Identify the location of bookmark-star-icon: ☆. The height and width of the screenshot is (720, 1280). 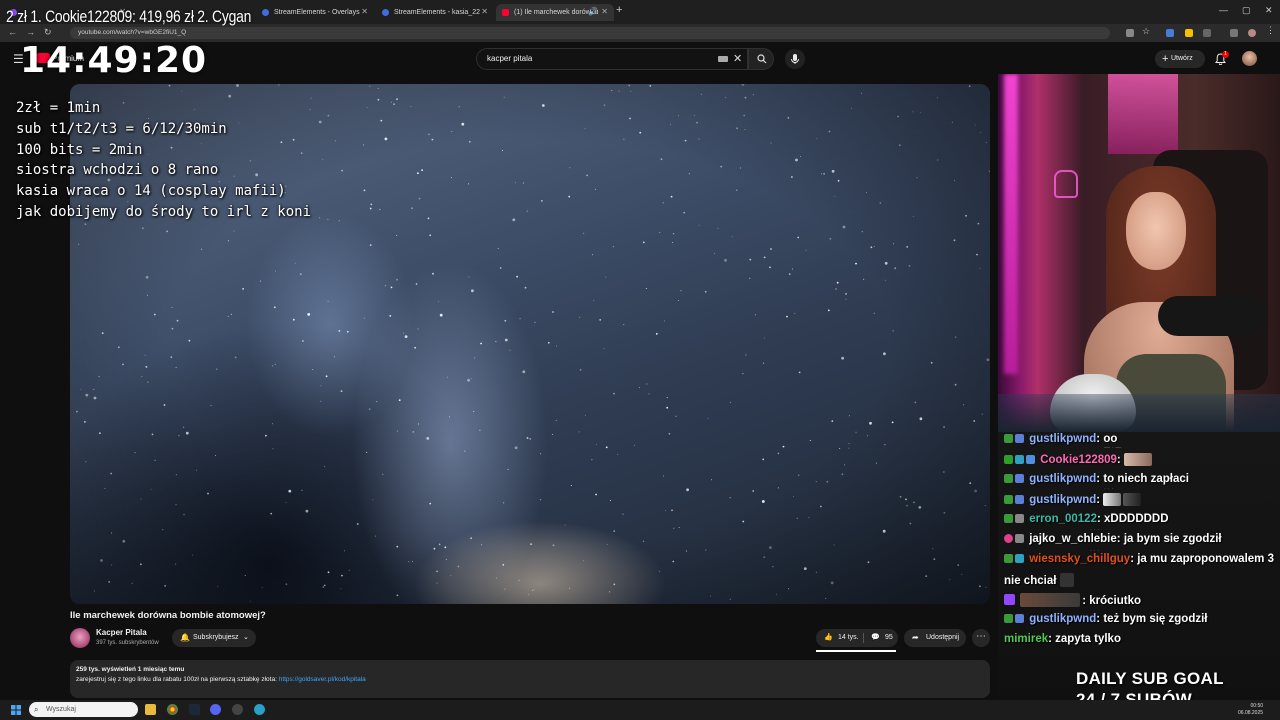
(1146, 31).